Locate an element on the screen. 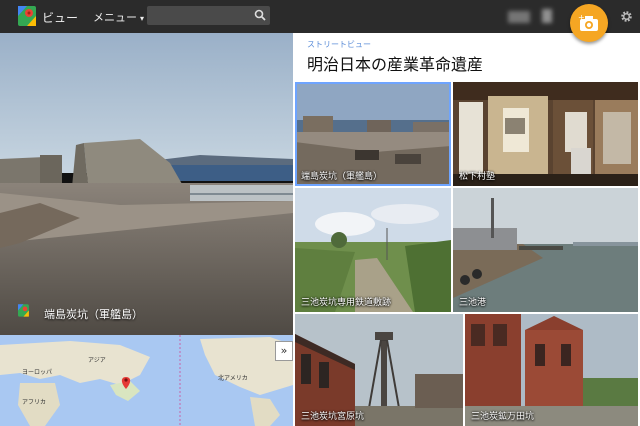 The height and width of the screenshot is (426, 640). top-bar: ビュー メニュー ▾ is located at coordinates (320, 16).